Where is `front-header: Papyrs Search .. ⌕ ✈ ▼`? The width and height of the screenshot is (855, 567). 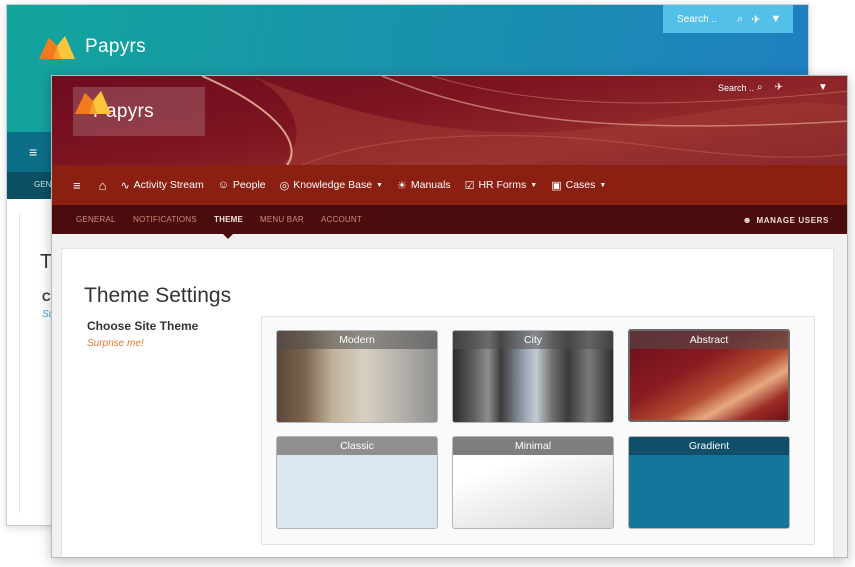
front-header: Papyrs Search .. ⌕ ✈ ▼ is located at coordinates (449, 120).